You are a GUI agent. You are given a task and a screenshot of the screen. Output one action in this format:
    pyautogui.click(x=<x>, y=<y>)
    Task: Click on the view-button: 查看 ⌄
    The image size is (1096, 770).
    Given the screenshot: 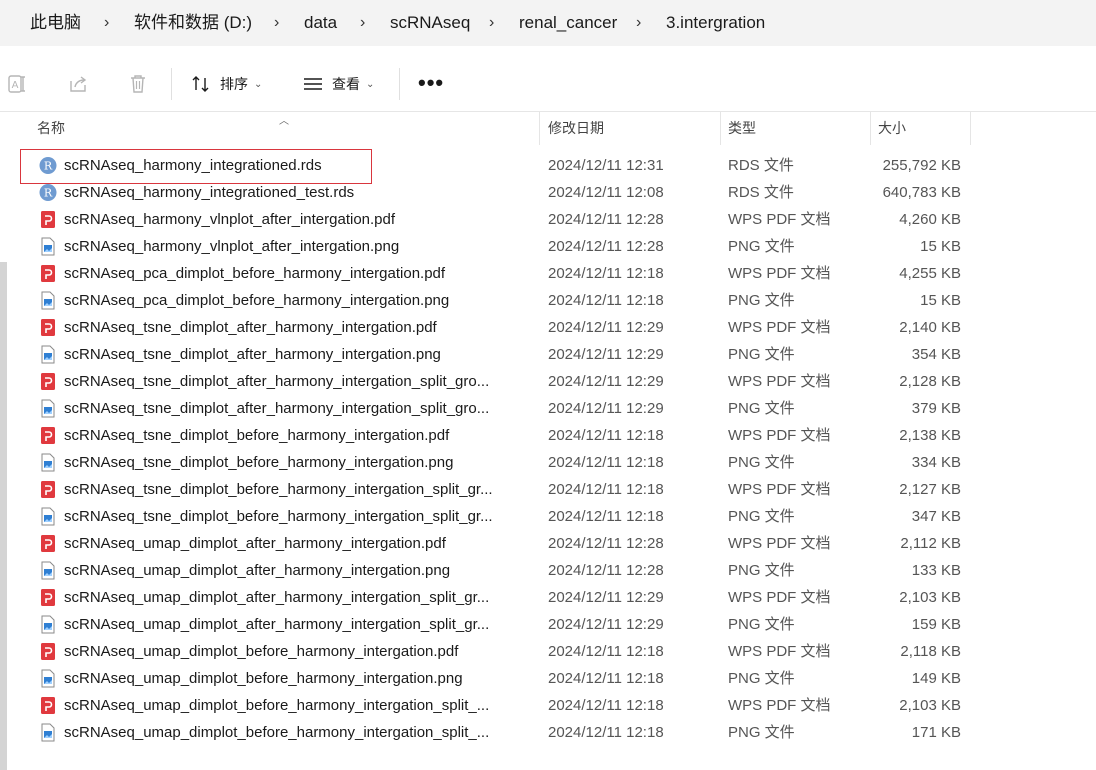 What is the action you would take?
    pyautogui.click(x=338, y=84)
    